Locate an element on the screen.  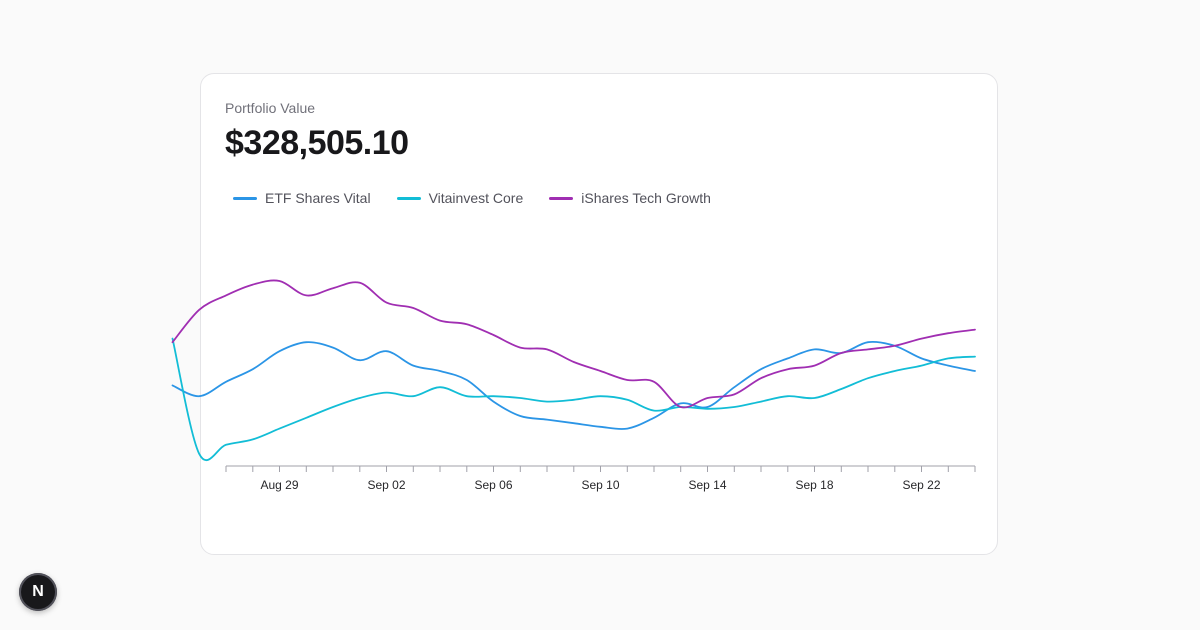
series-line-vitainvest-core is located at coordinates (573, 399).